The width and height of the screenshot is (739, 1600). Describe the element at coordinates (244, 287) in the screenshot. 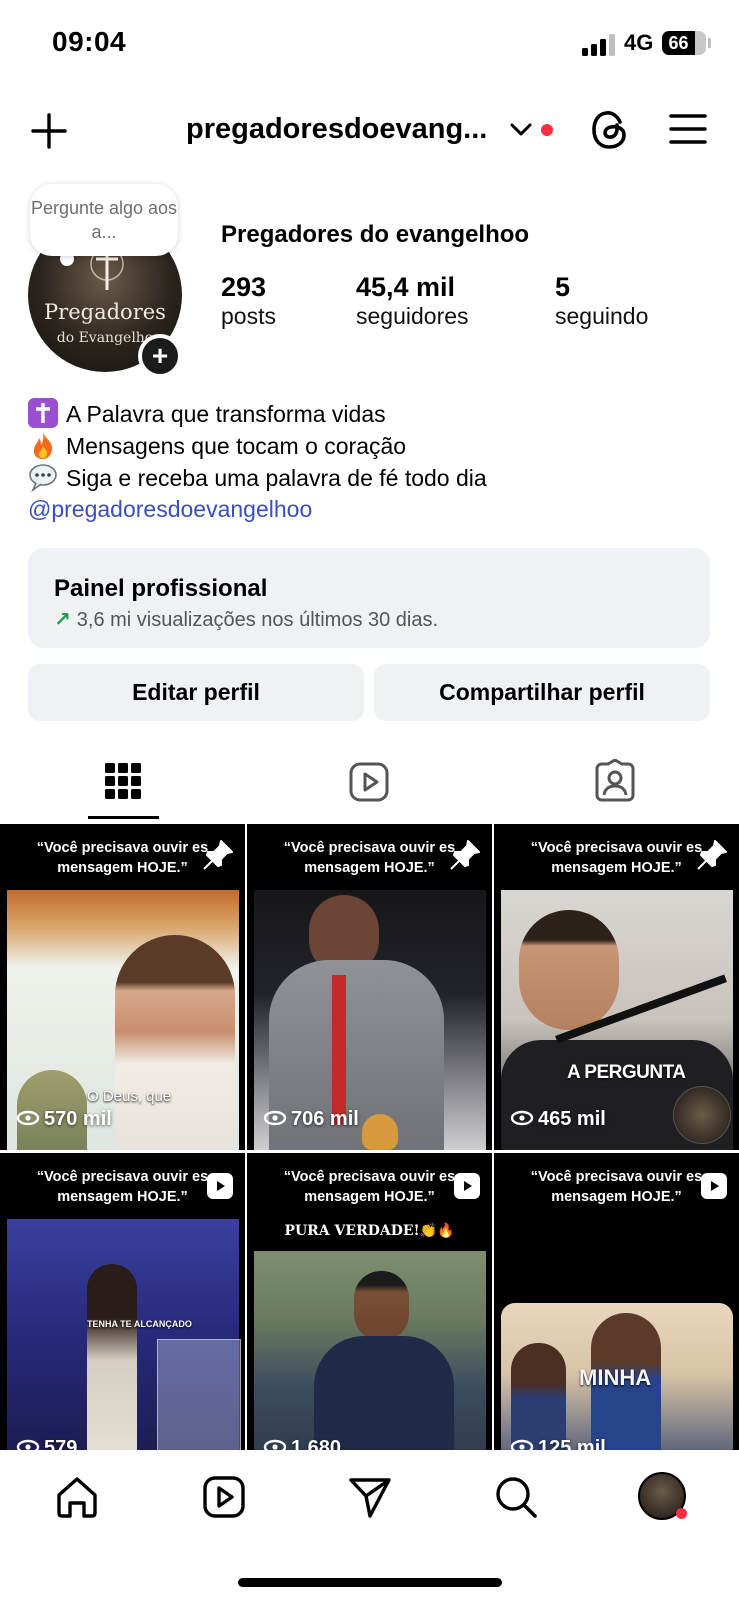

I see `stat-posts-value: 293` at that location.